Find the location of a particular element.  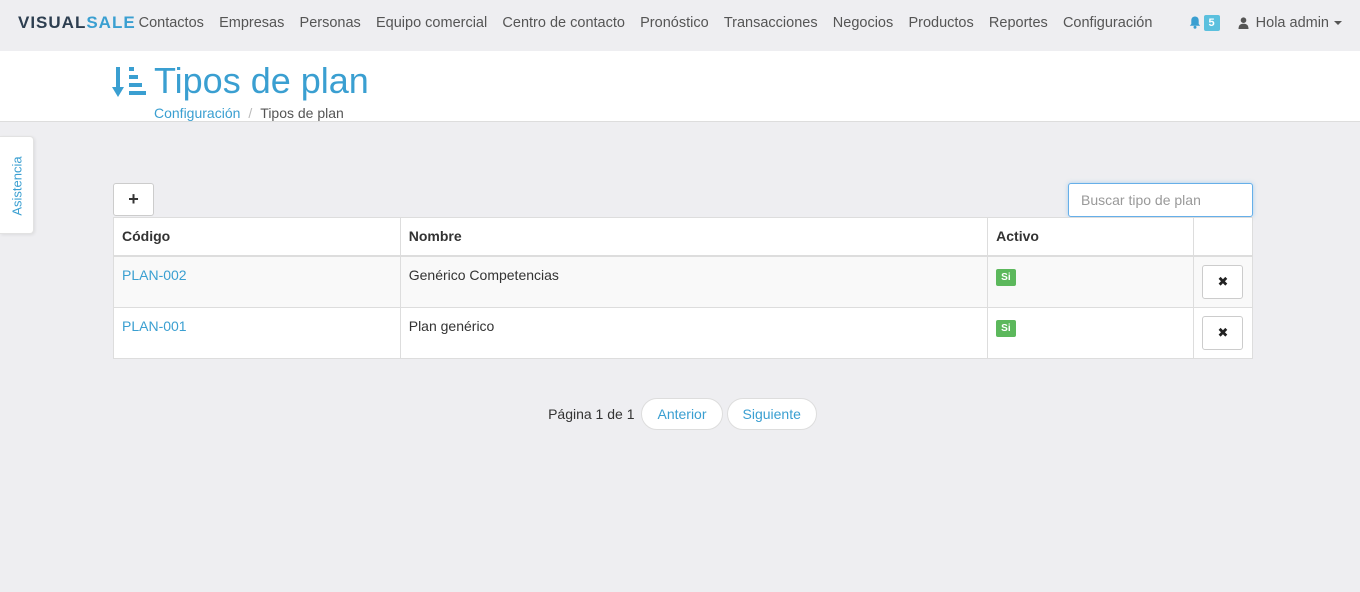

column-header-codigo: Código is located at coordinates (257, 237).